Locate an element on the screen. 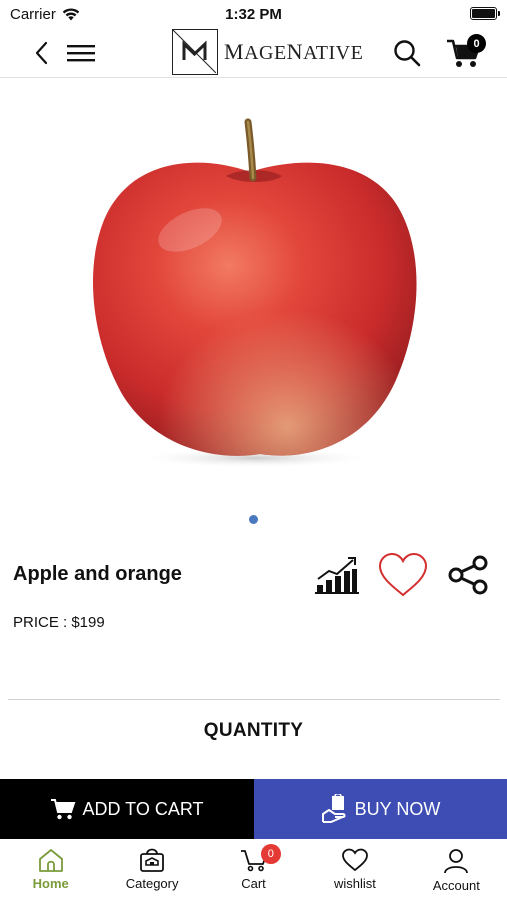 The width and height of the screenshot is (507, 900). quantity-label: QUANTITY is located at coordinates (253, 730).